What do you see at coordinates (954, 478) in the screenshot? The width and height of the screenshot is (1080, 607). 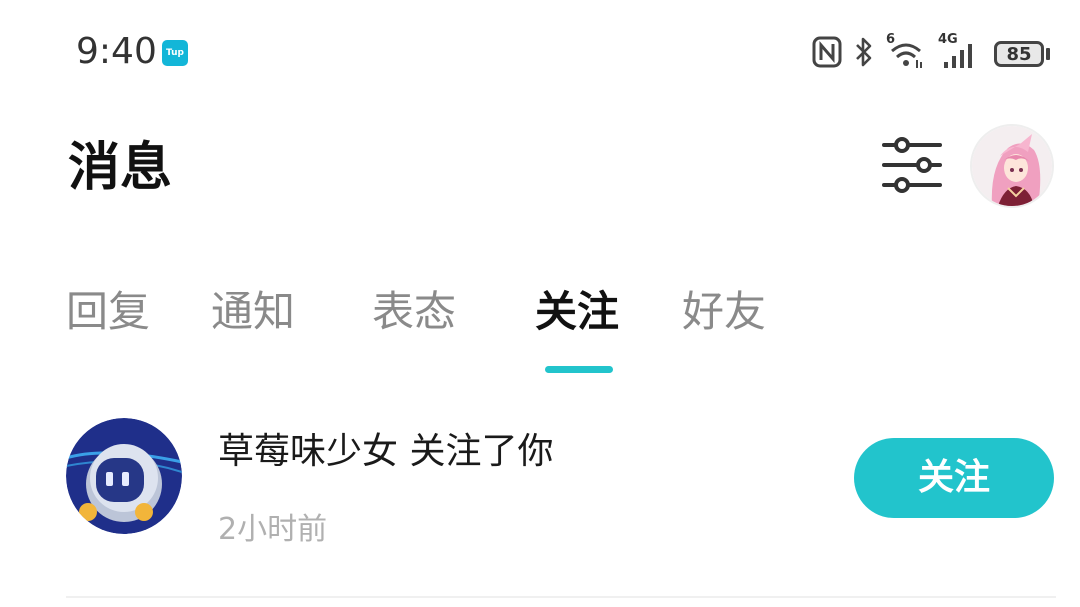 I see `follow-back-button: 关注` at bounding box center [954, 478].